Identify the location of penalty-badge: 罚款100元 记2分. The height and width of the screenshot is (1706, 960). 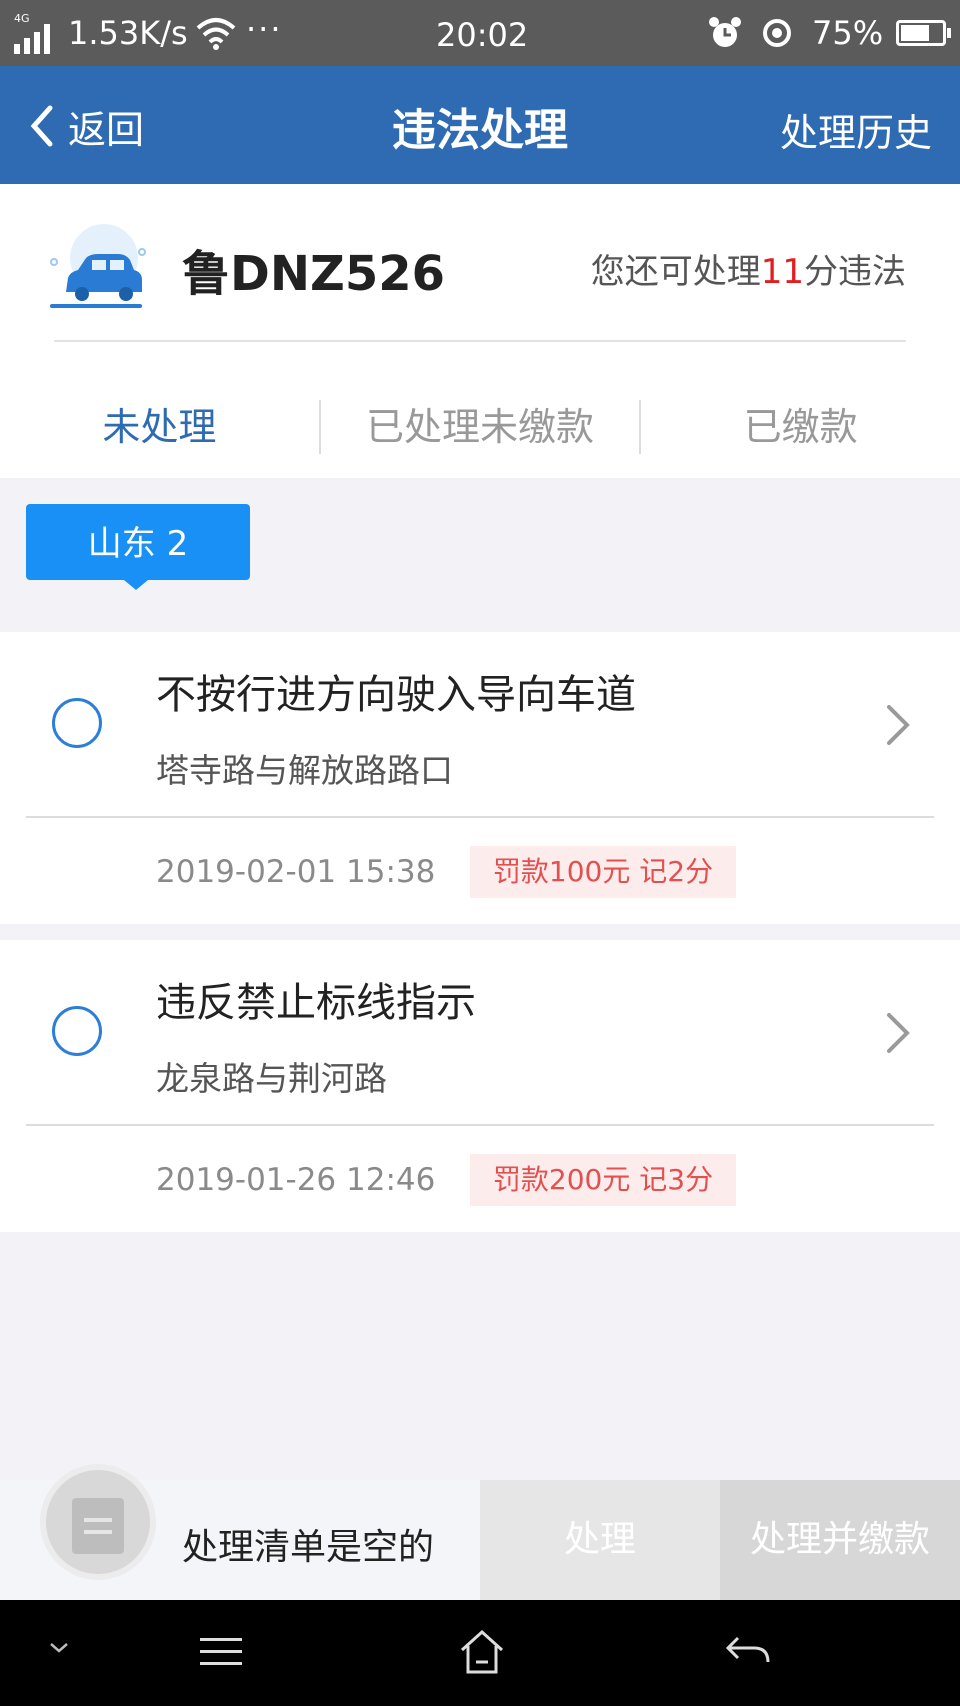
(603, 872).